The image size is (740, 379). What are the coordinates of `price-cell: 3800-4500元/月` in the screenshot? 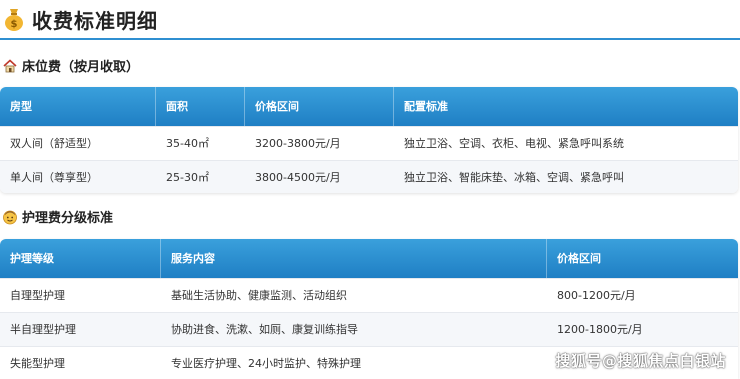 It's located at (298, 177).